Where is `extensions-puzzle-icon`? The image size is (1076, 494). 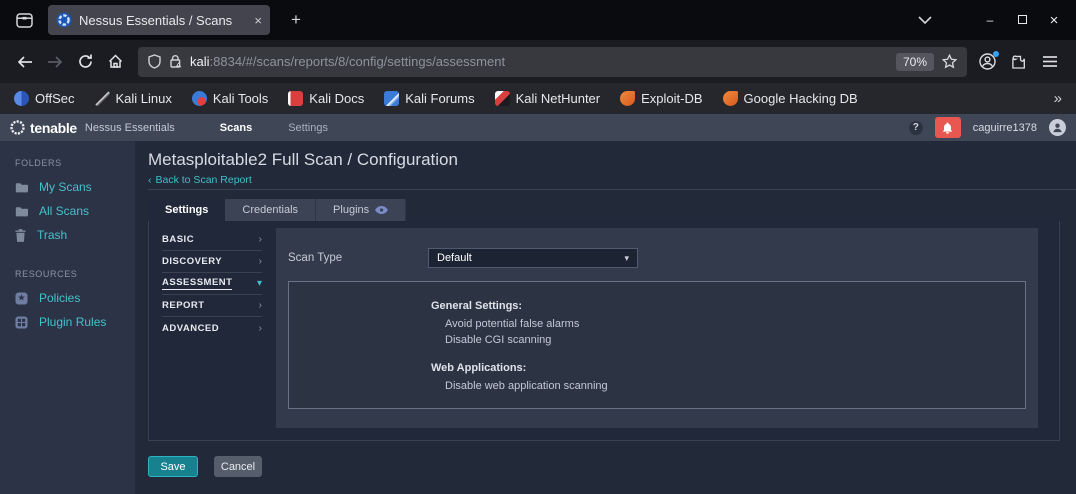 extensions-puzzle-icon is located at coordinates (1019, 62).